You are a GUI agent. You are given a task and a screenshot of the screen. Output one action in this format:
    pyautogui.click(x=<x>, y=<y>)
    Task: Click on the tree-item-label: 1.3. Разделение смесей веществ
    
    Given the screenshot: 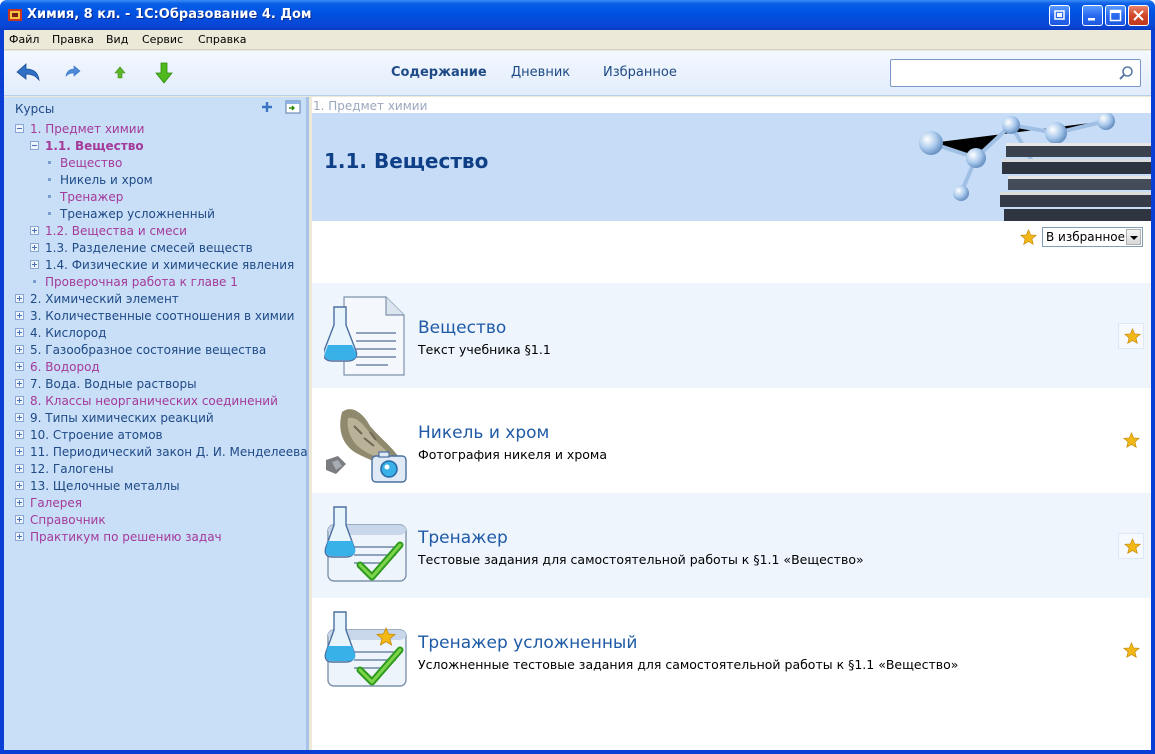 What is the action you would take?
    pyautogui.click(x=149, y=248)
    